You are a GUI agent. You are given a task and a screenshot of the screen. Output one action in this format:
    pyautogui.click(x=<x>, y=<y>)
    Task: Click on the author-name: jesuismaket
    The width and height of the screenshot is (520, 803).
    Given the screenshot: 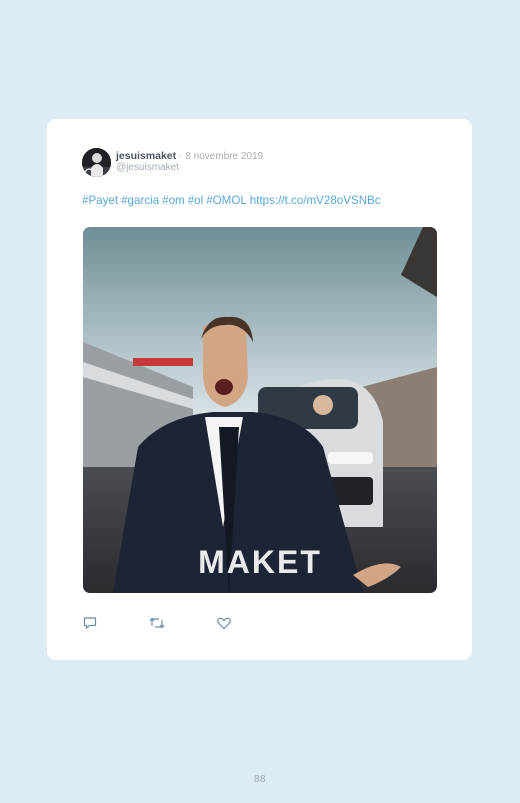 What is the action you would take?
    pyautogui.click(x=146, y=156)
    